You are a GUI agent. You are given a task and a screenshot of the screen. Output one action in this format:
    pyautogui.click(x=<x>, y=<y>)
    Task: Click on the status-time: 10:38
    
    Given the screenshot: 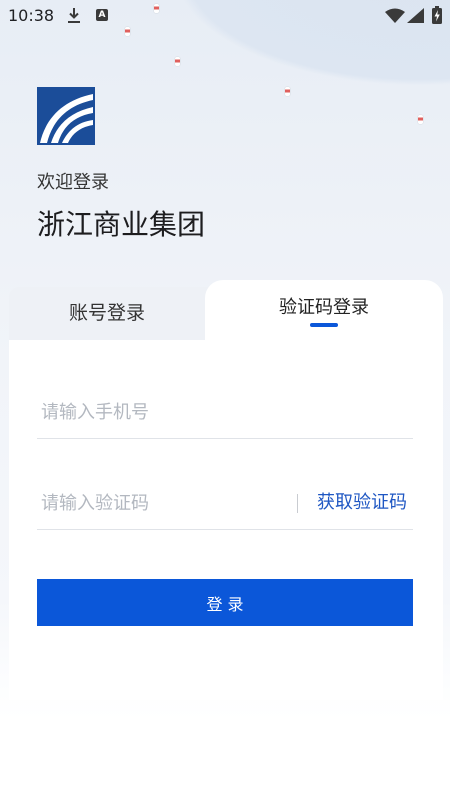 What is the action you would take?
    pyautogui.click(x=31, y=15)
    